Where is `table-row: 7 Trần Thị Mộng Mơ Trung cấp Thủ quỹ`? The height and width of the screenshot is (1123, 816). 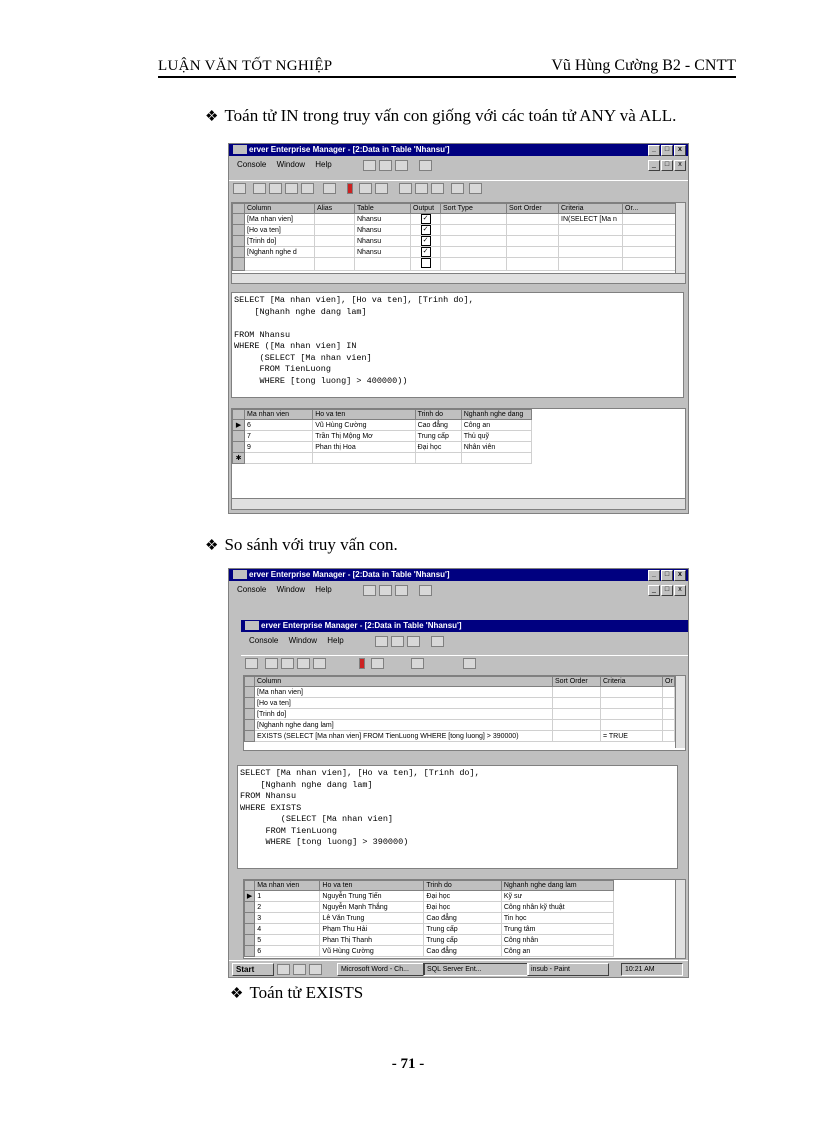
table-row: 7 Trần Thị Mộng Mơ Trung cấp Thủ quỹ is located at coordinates (382, 436).